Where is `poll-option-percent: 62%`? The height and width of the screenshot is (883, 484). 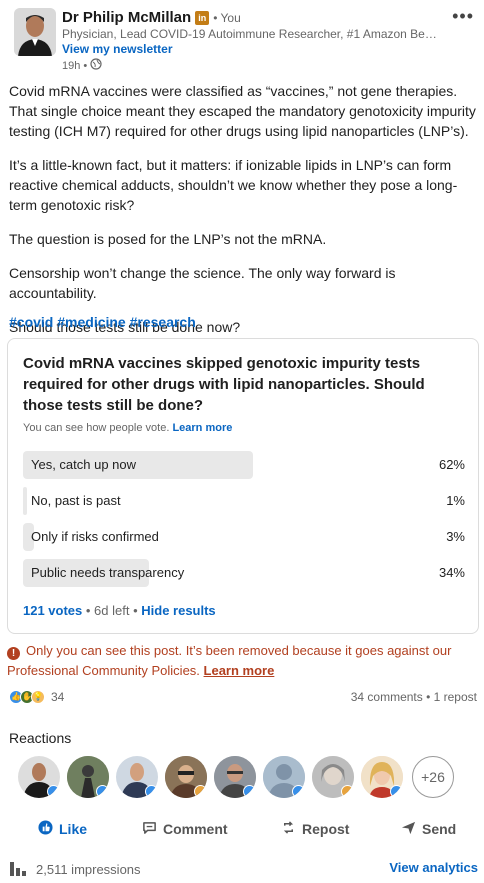 poll-option-percent: 62% is located at coordinates (451, 464).